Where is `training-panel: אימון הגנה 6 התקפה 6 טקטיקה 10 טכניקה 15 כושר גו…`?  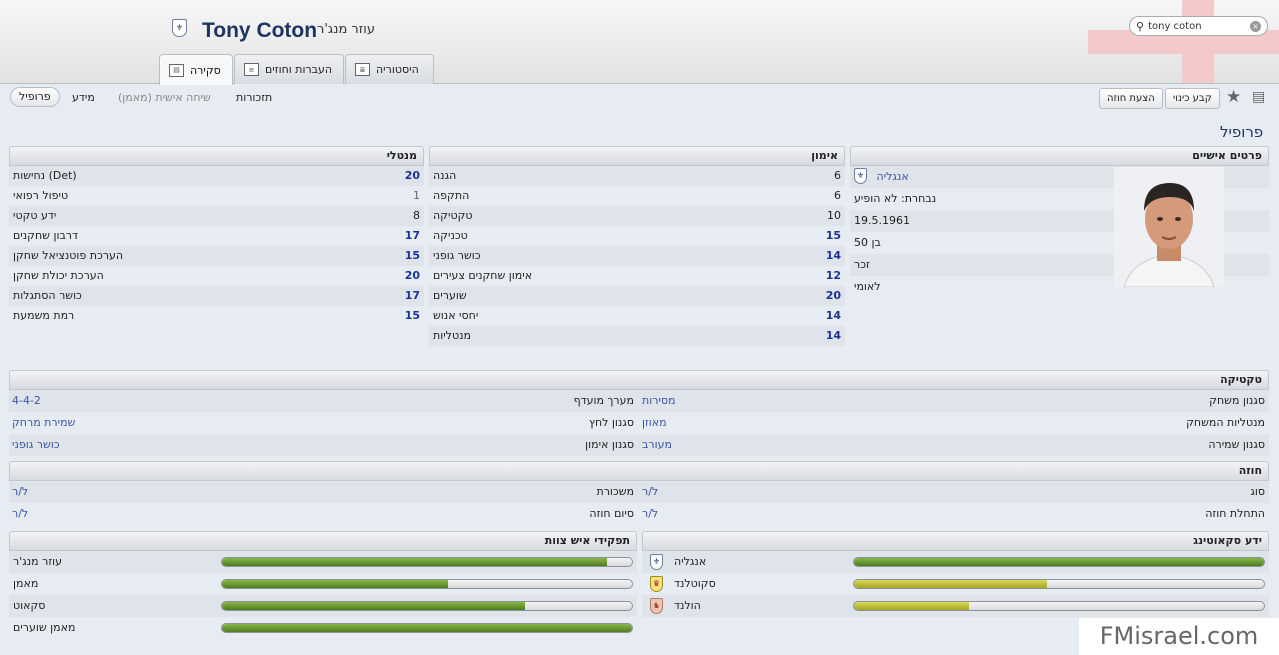
training-panel: אימון הגנה 6 התקפה 6 טקטיקה 10 טכניקה 15 כושר גו… is located at coordinates (637, 246).